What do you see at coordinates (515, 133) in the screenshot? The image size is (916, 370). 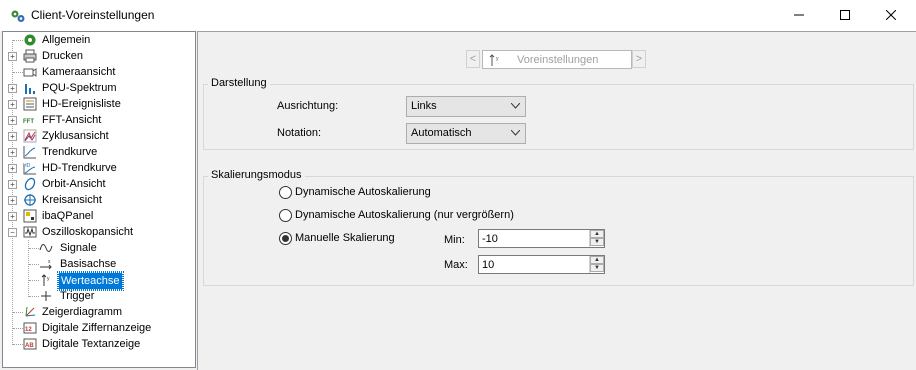 I see `chevron-down-icon` at bounding box center [515, 133].